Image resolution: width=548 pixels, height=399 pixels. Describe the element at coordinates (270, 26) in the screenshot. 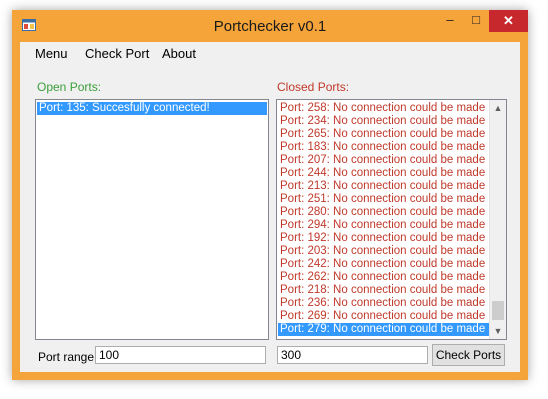

I see `title-bar: Portchecker v0.1 – □ ✕` at that location.